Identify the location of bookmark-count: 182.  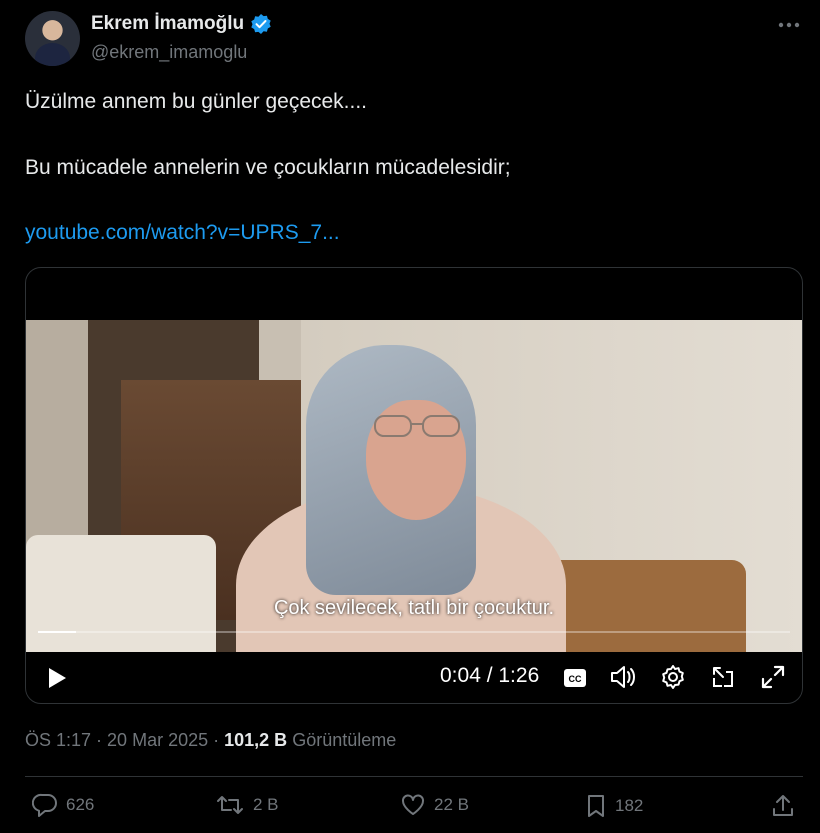
(629, 805).